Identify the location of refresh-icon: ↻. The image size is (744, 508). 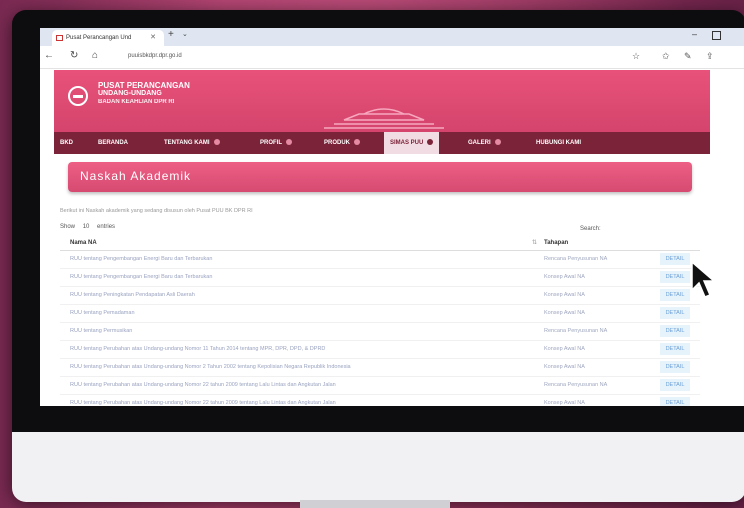
(74, 55).